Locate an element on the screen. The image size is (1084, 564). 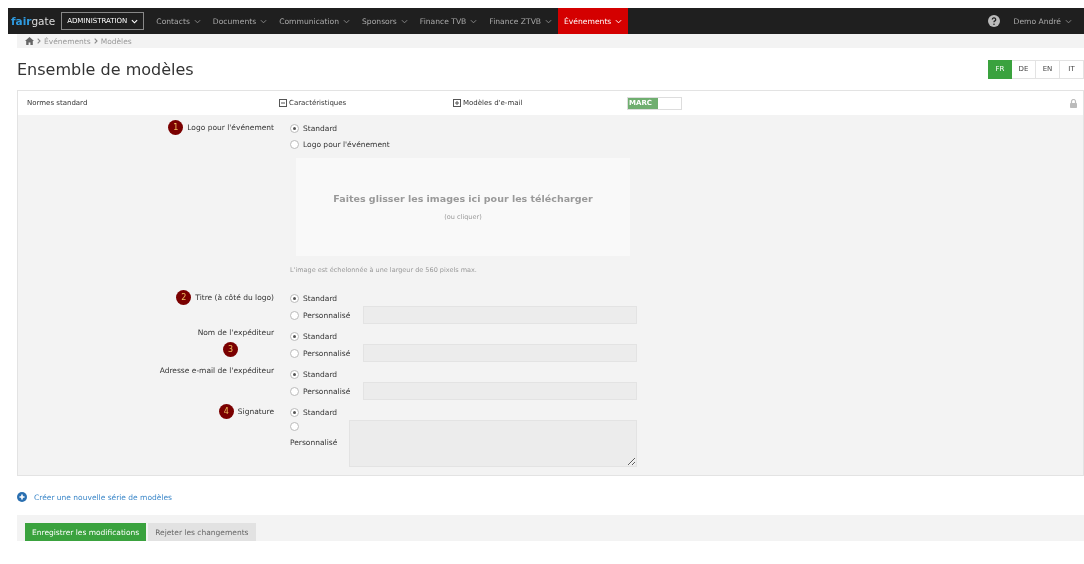
step-badge: 4 is located at coordinates (226, 411).